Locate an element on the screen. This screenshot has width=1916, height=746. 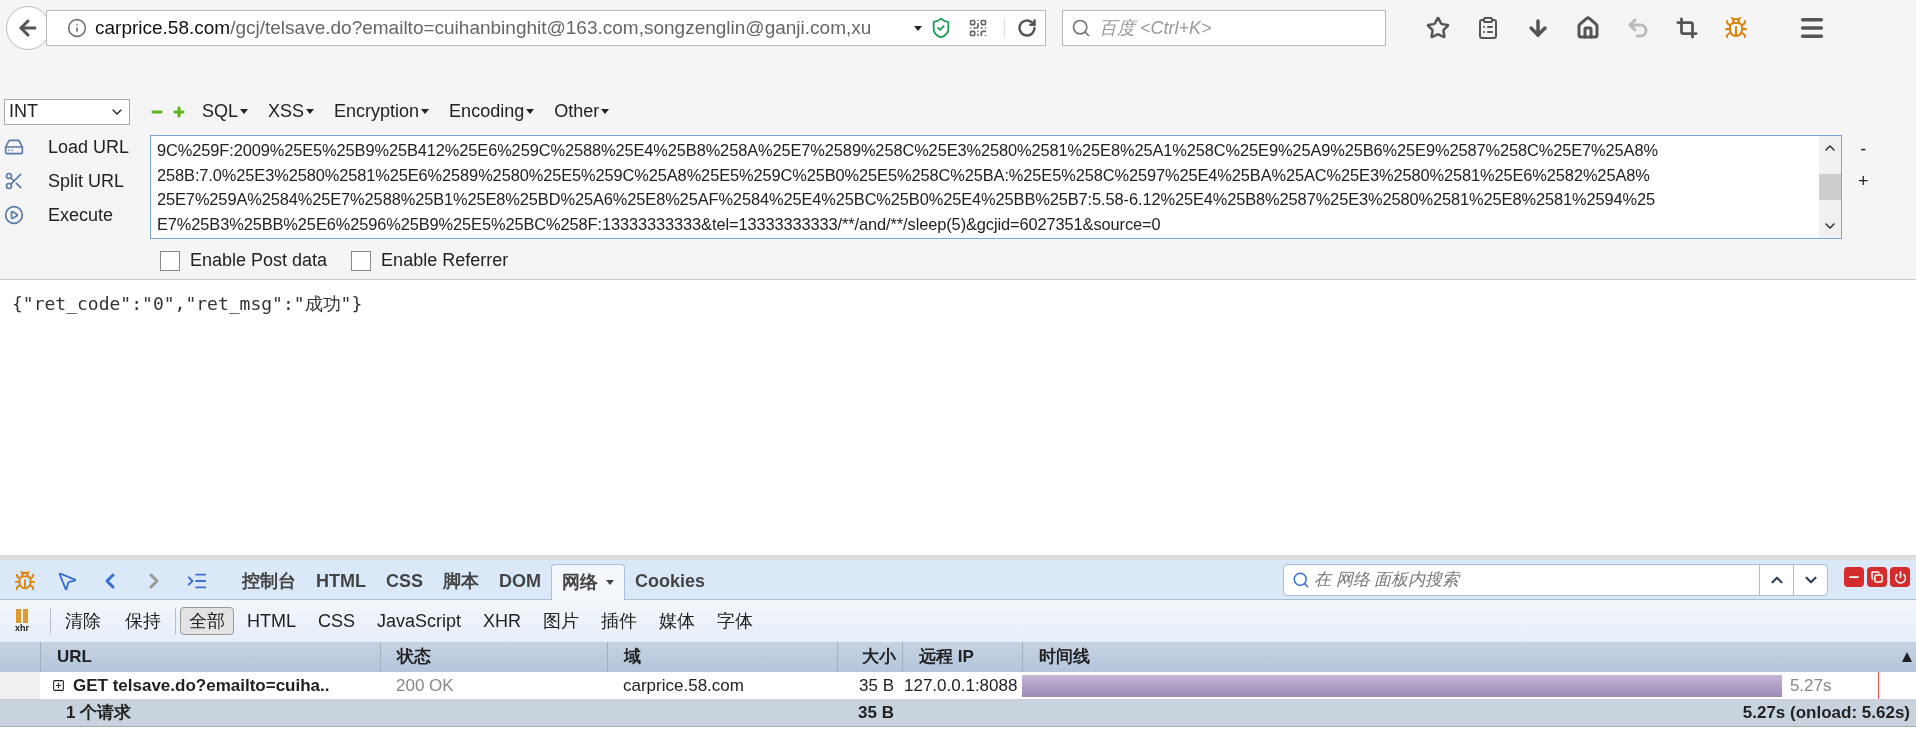
table-row: GET telsave.do?emailto=cuiha.. 200 OK carprice.58.com 35 B 127.0.0.1:8088 5.27s is located at coordinates (958, 686).